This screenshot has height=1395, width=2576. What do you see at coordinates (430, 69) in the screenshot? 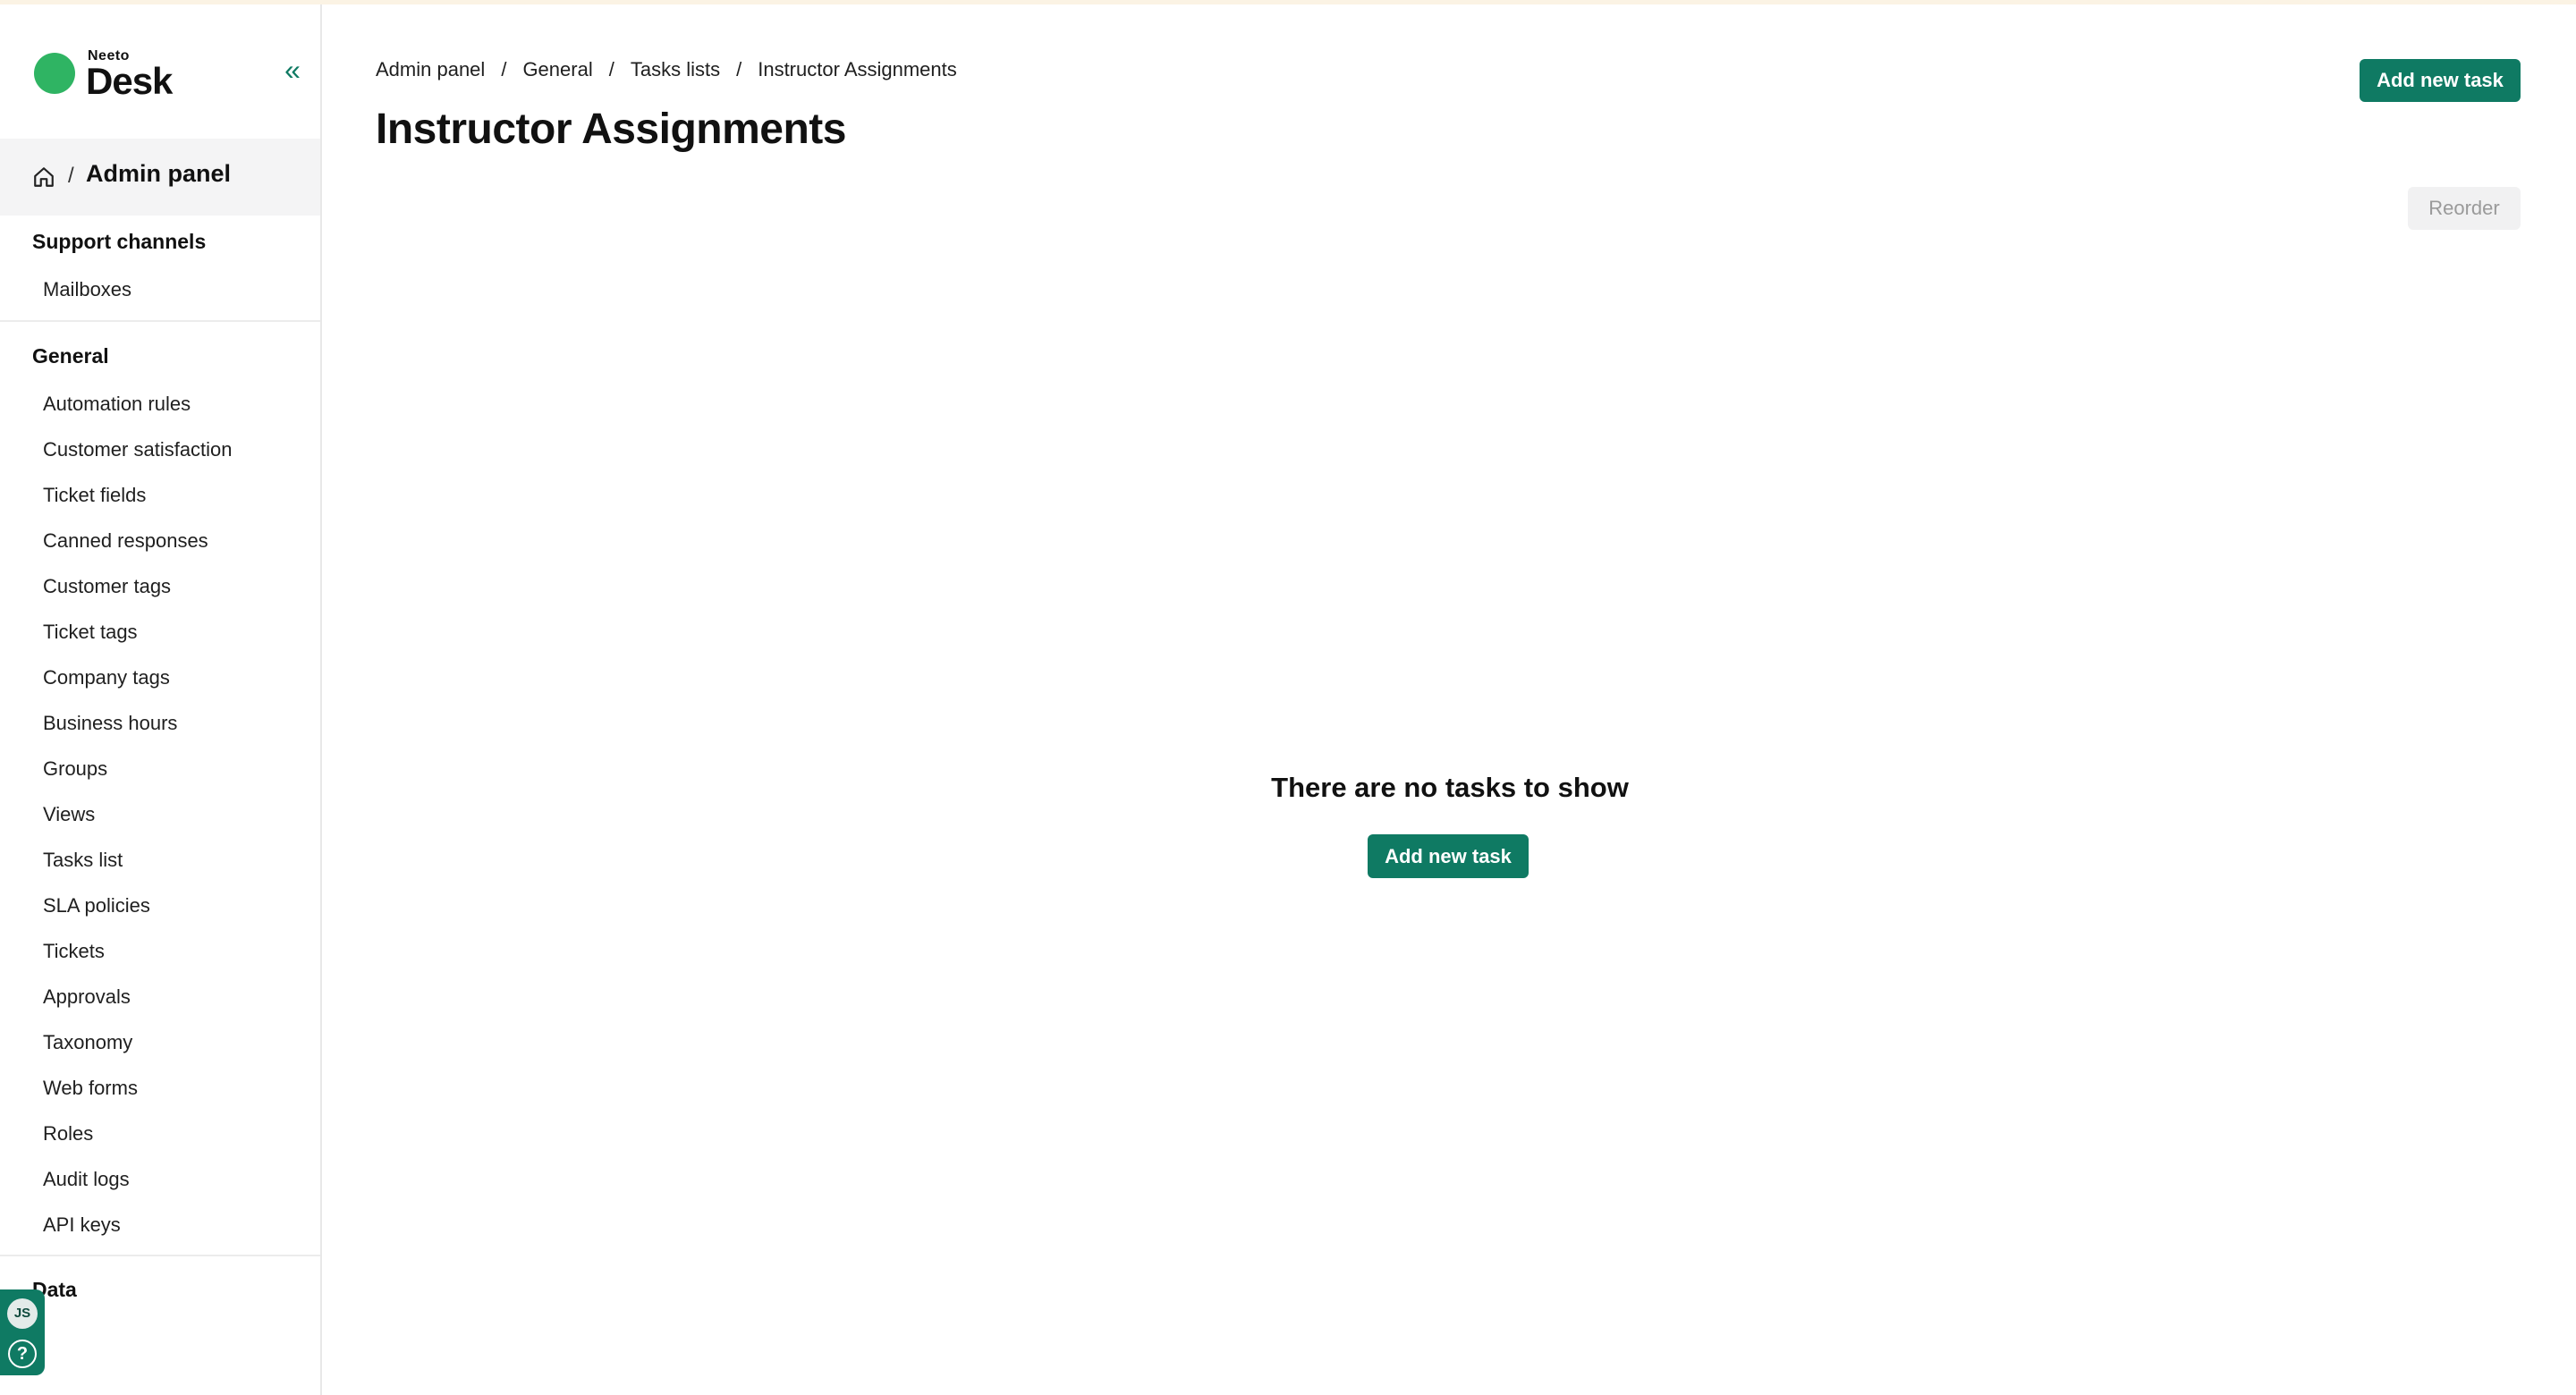
I see `breadcrumb-admin-panel: Admin panel` at bounding box center [430, 69].